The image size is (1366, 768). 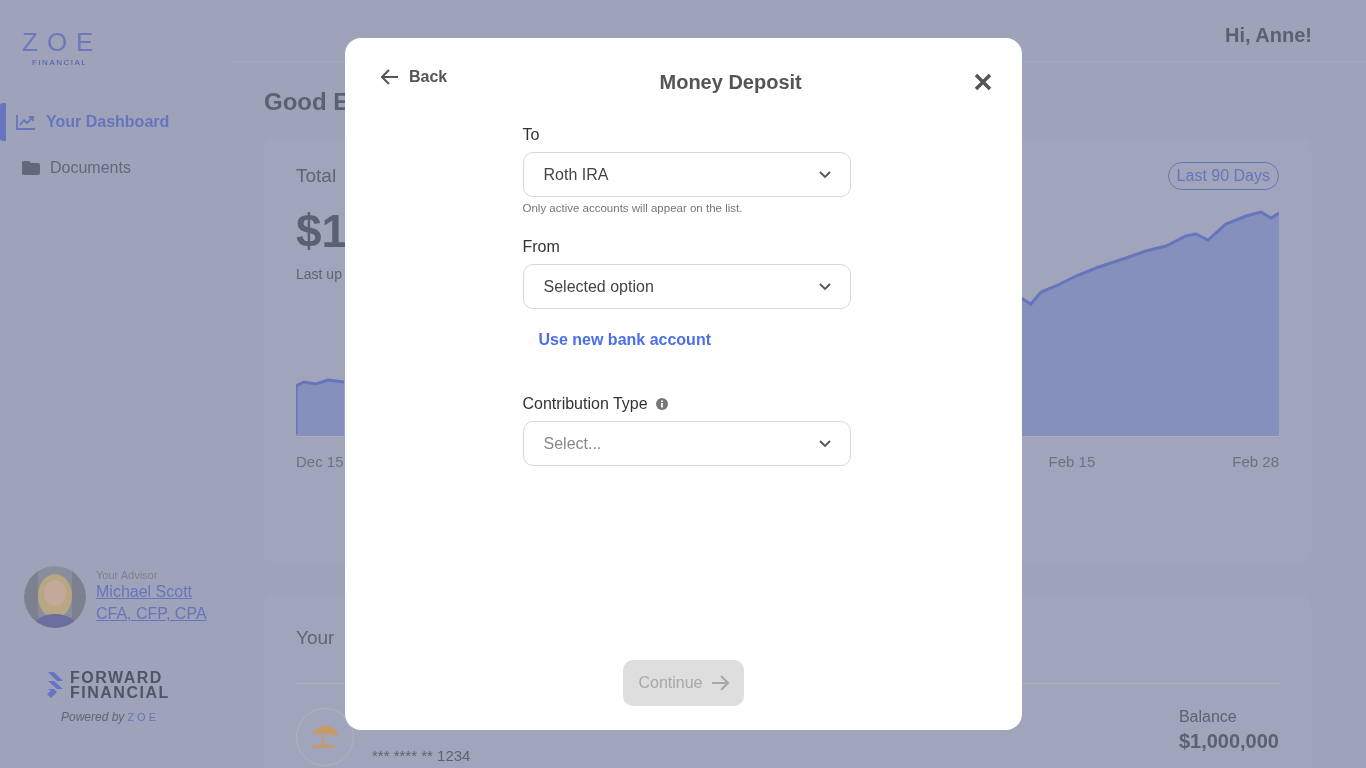 What do you see at coordinates (319, 274) in the screenshot?
I see `last-updated-text: Last up` at bounding box center [319, 274].